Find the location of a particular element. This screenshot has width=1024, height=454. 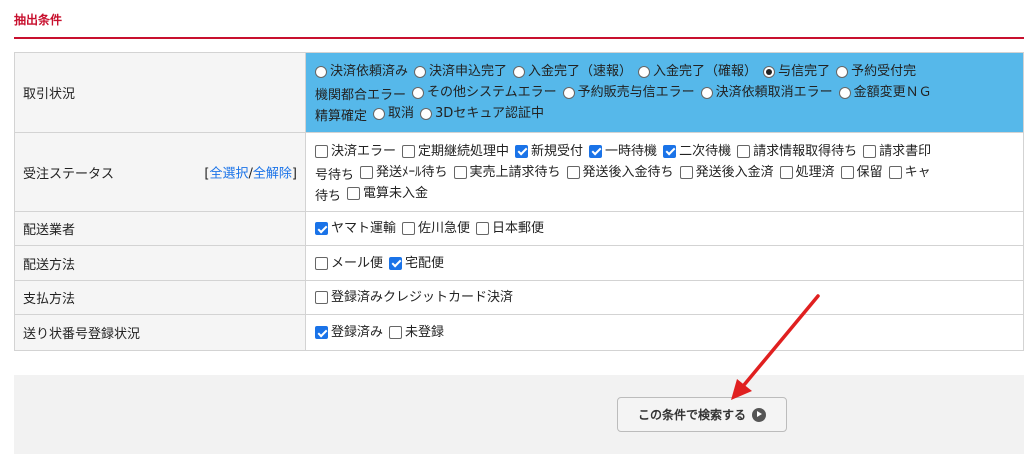

order-status-option: 電算未入金 is located at coordinates (387, 193).